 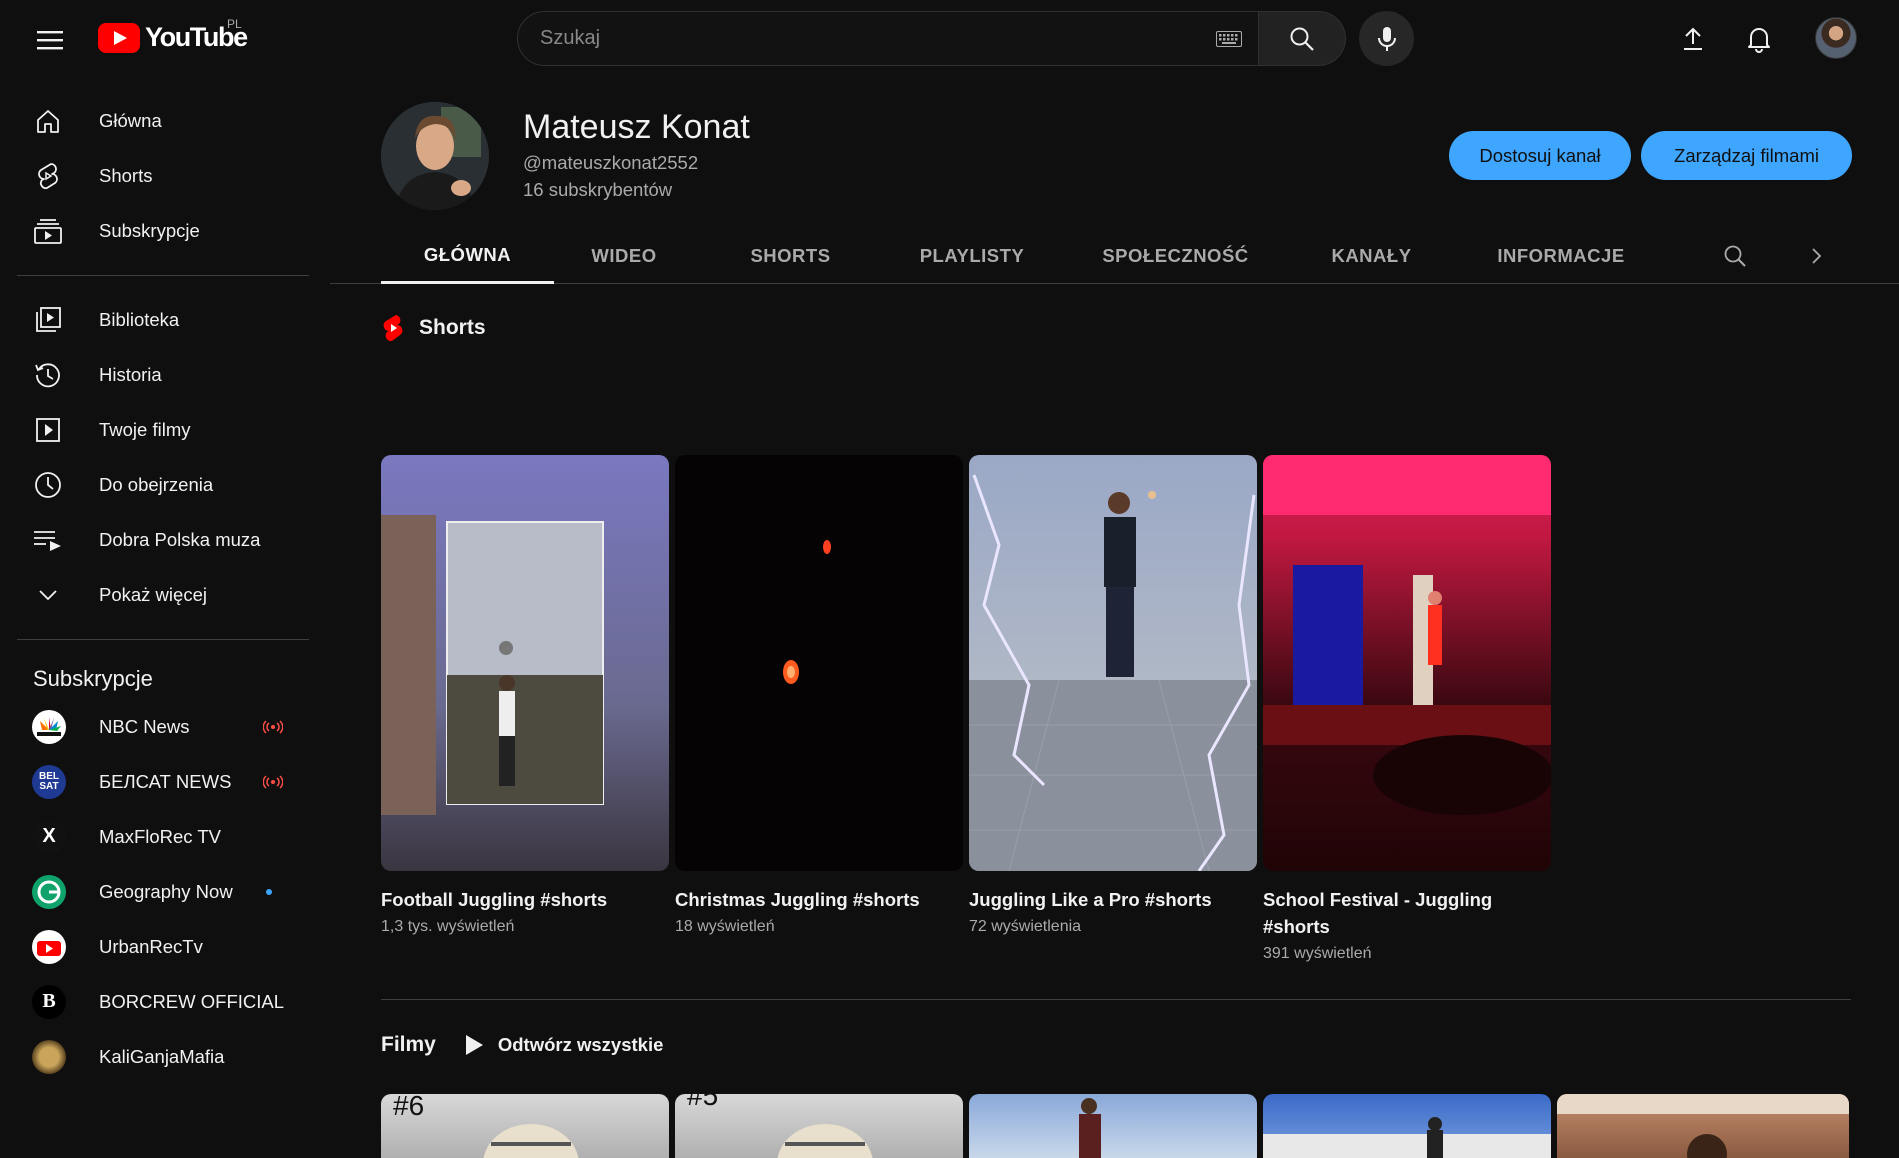 What do you see at coordinates (48, 176) in the screenshot?
I see `shorts-icon` at bounding box center [48, 176].